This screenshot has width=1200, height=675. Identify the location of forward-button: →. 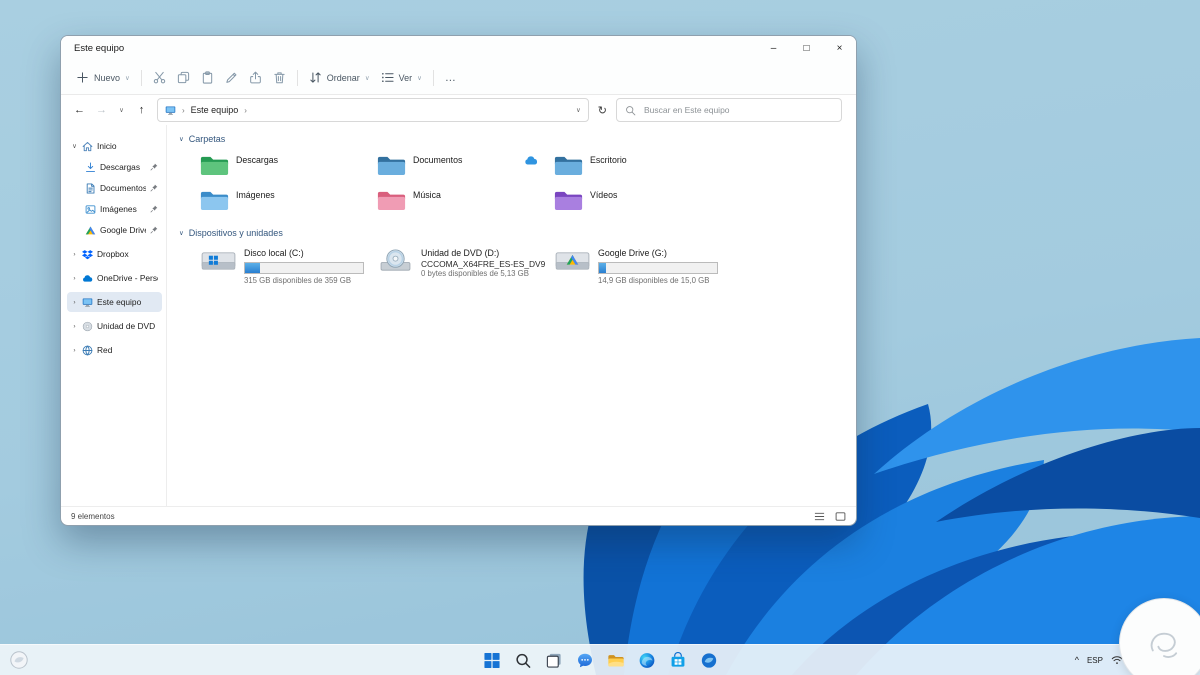
(101, 110).